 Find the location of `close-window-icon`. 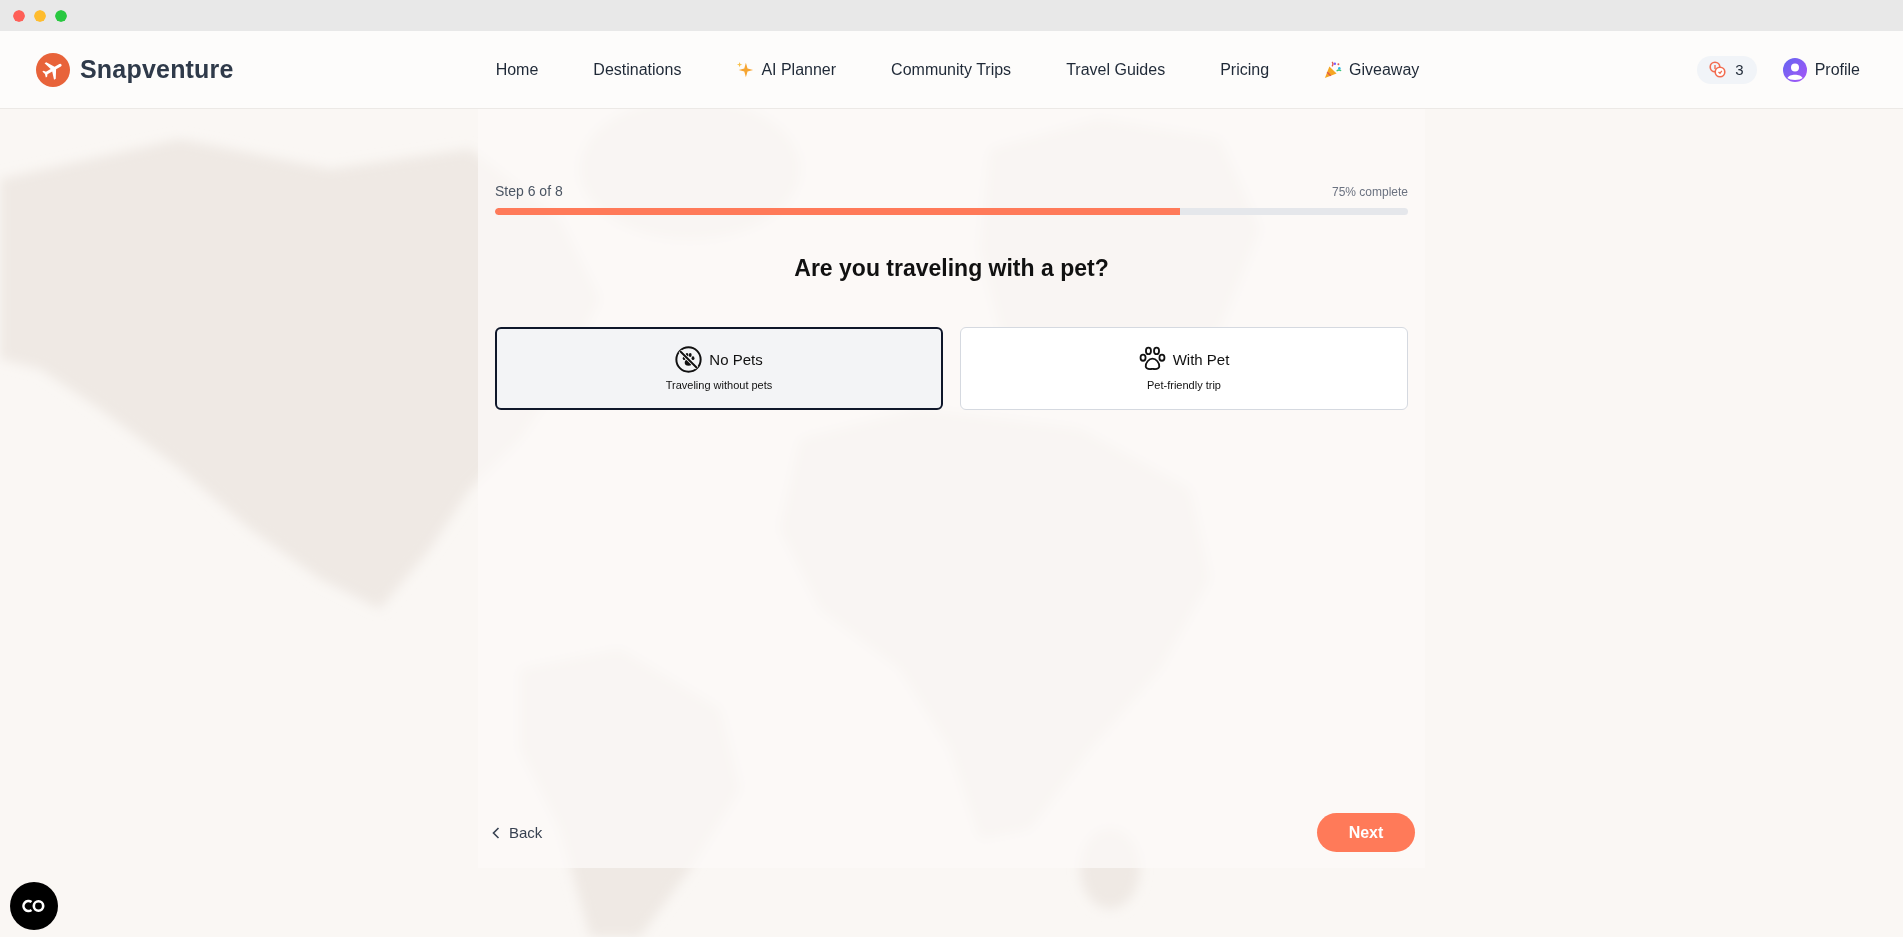

close-window-icon is located at coordinates (19, 15).